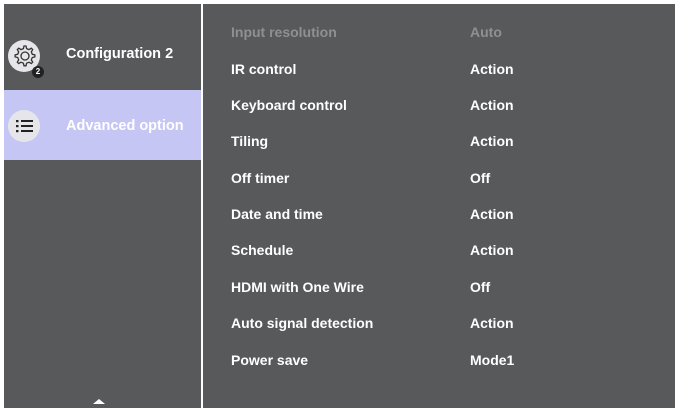  What do you see at coordinates (486, 32) in the screenshot?
I see `setting-value: Auto` at bounding box center [486, 32].